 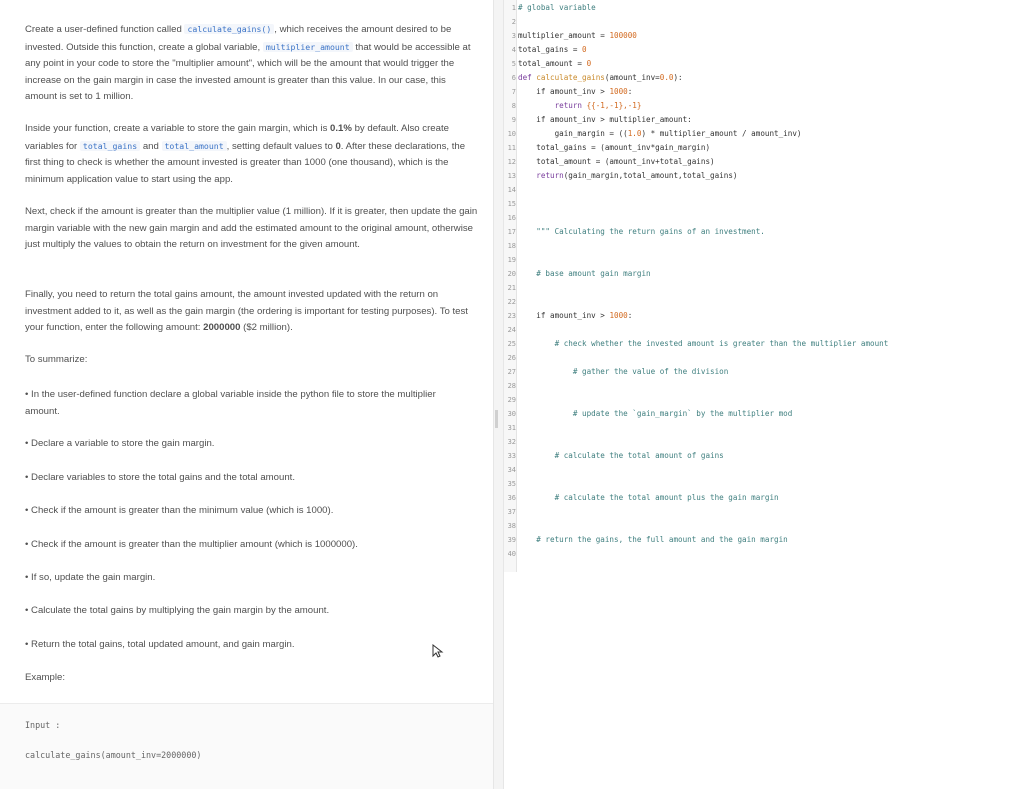 What do you see at coordinates (511, 344) in the screenshot?
I see `line-number: 25` at bounding box center [511, 344].